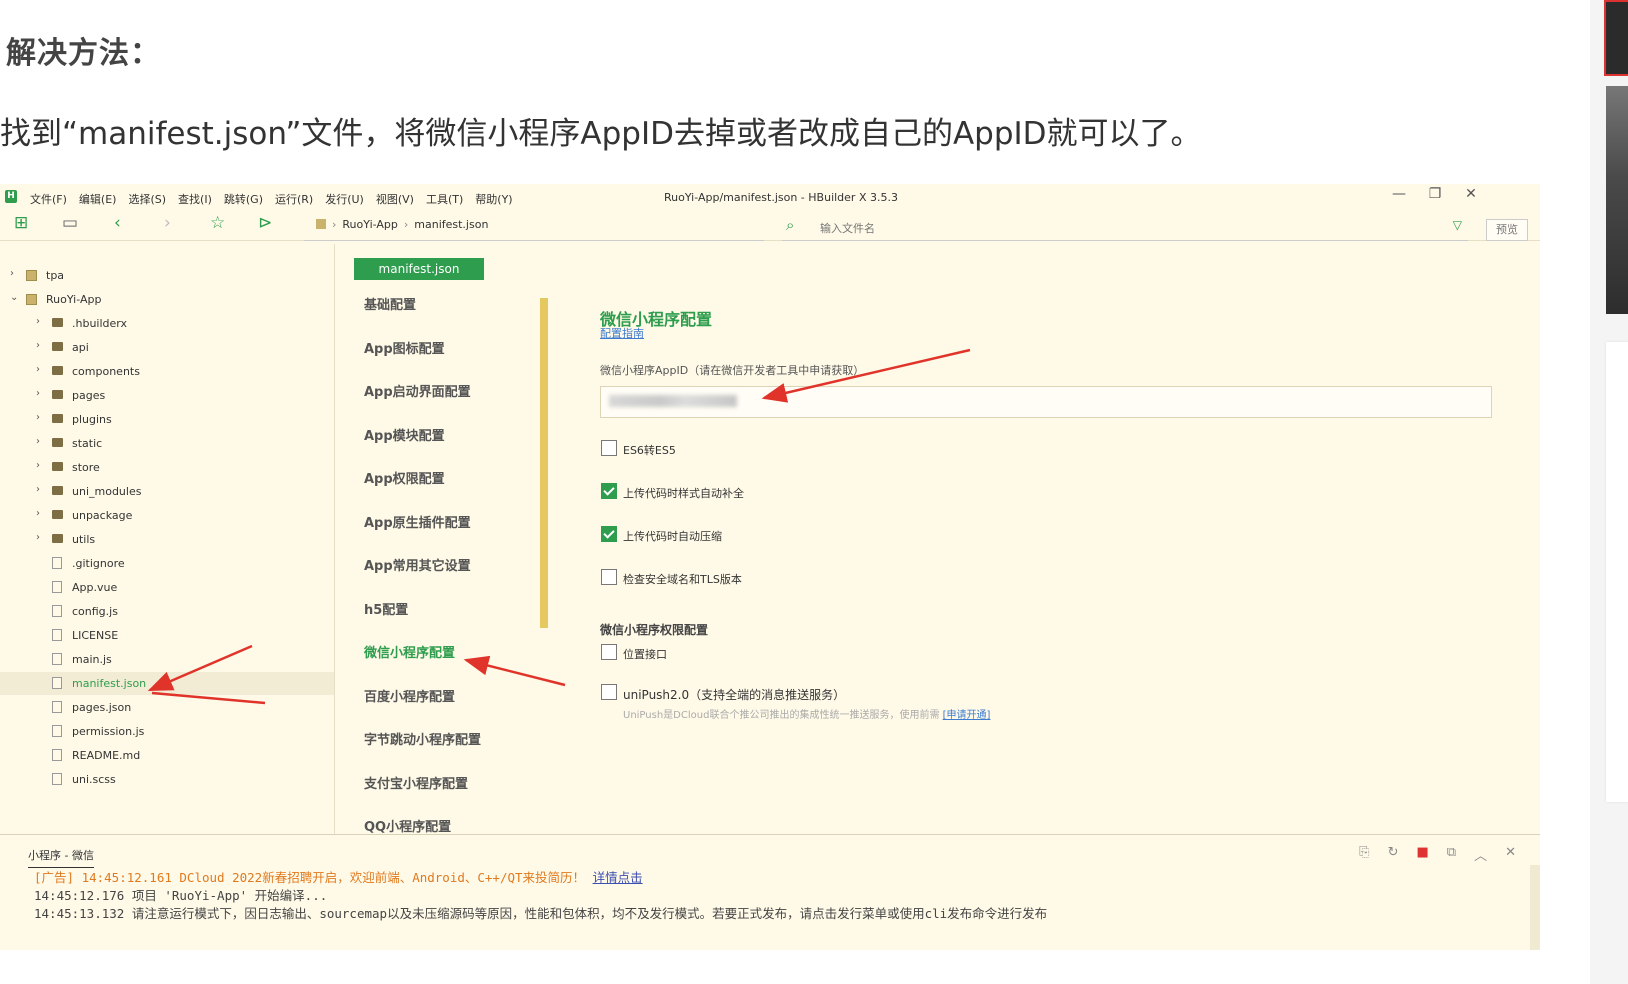  I want to click on breadcrumb-file: manifest.json, so click(451, 224).